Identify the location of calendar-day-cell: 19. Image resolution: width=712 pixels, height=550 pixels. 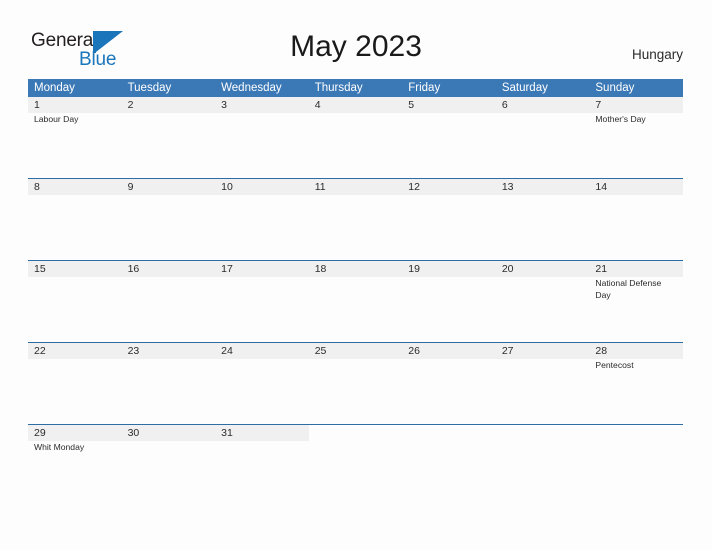
(449, 301).